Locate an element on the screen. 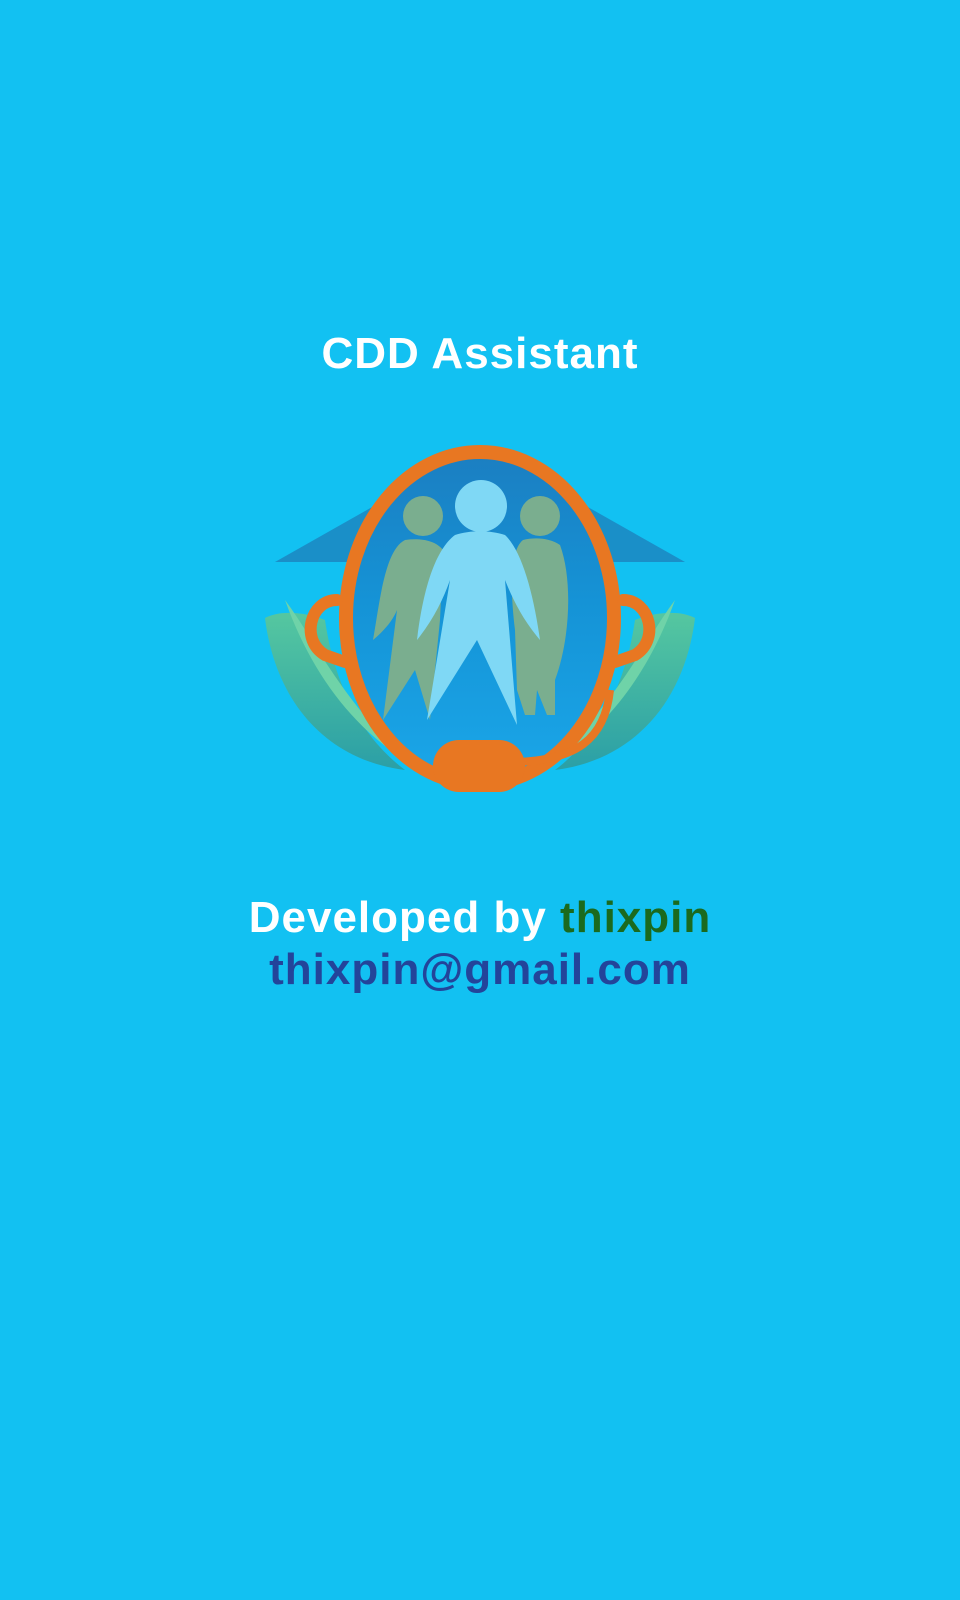 The height and width of the screenshot is (1600, 960). developed-by-label: Developed by is located at coordinates (404, 917).